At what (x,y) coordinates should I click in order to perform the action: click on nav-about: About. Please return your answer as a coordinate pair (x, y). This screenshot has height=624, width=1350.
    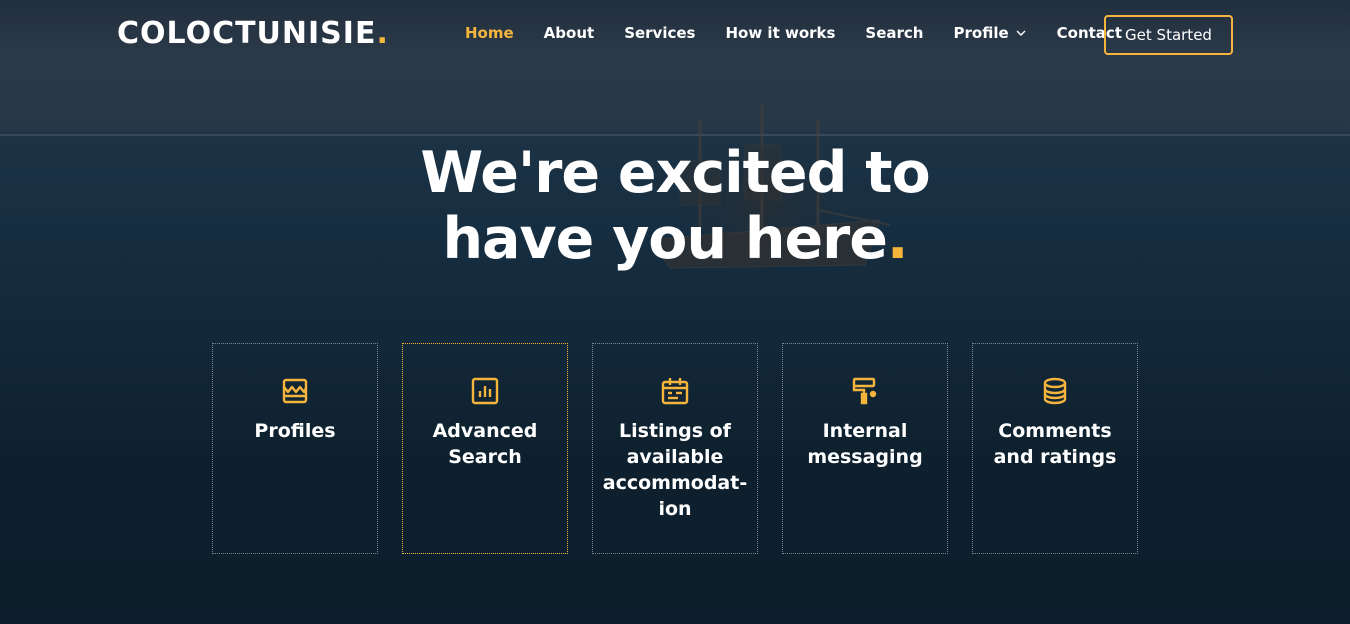
    Looking at the image, I should click on (569, 33).